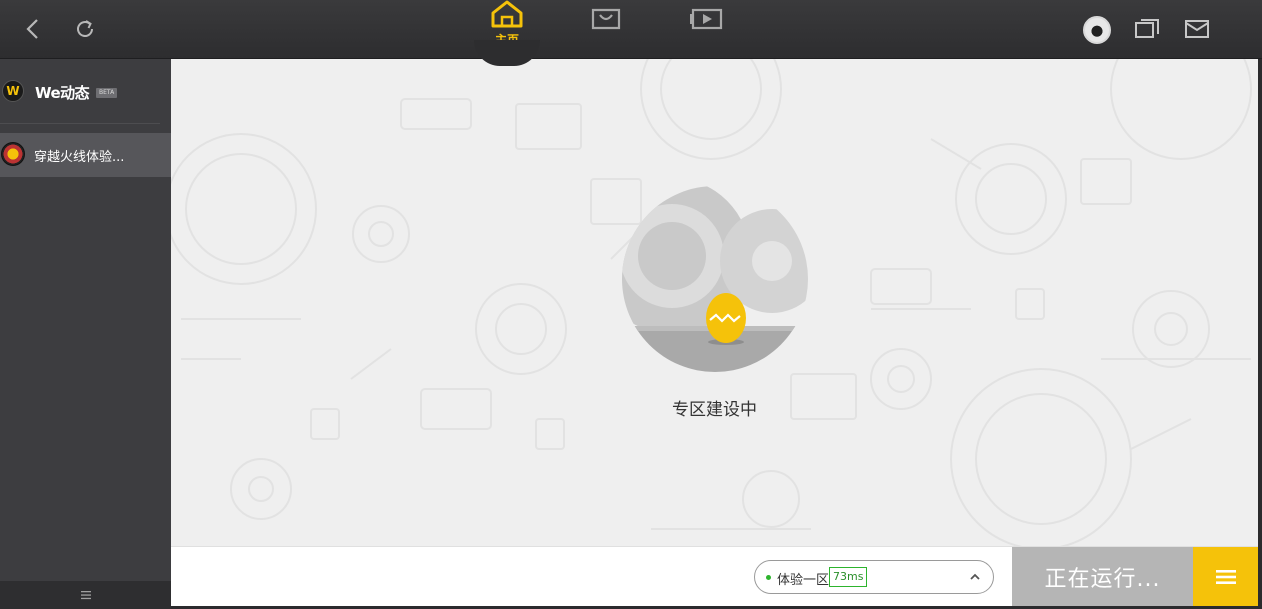 This screenshot has height=609, width=1262. I want to click on beta-badge: BETA, so click(107, 93).